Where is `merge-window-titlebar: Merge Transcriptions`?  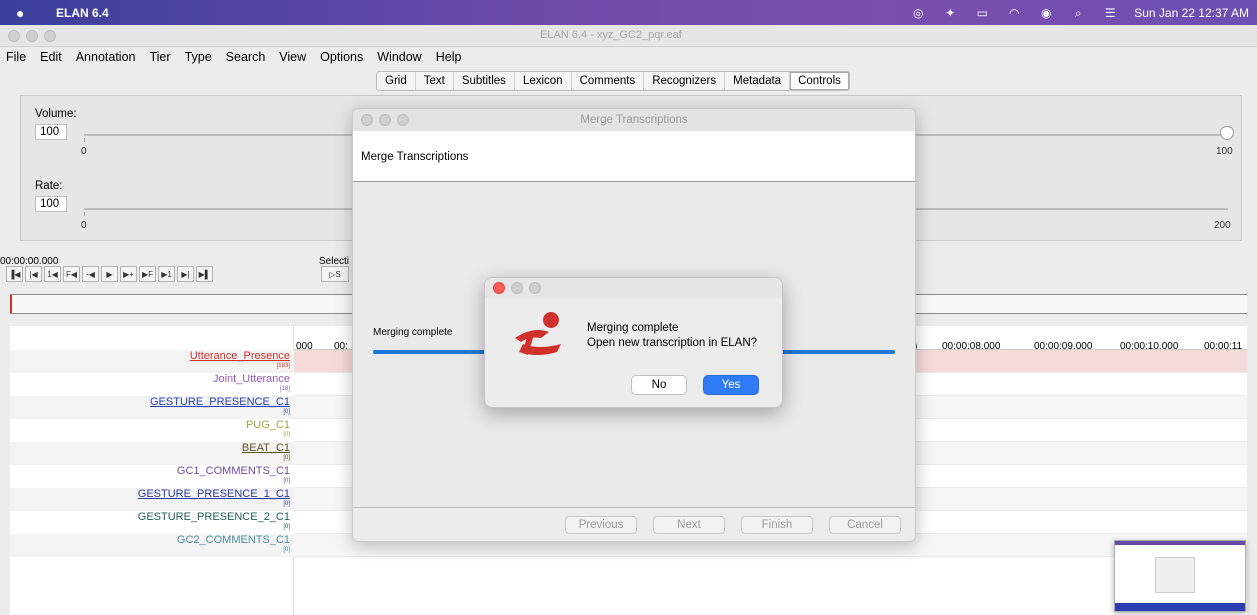 merge-window-titlebar: Merge Transcriptions is located at coordinates (634, 120).